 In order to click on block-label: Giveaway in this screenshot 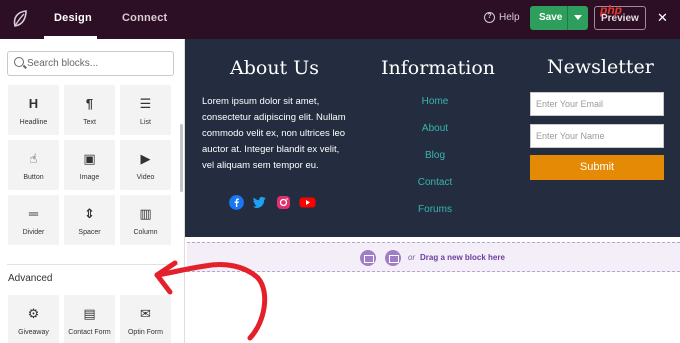, I will do `click(33, 332)`.